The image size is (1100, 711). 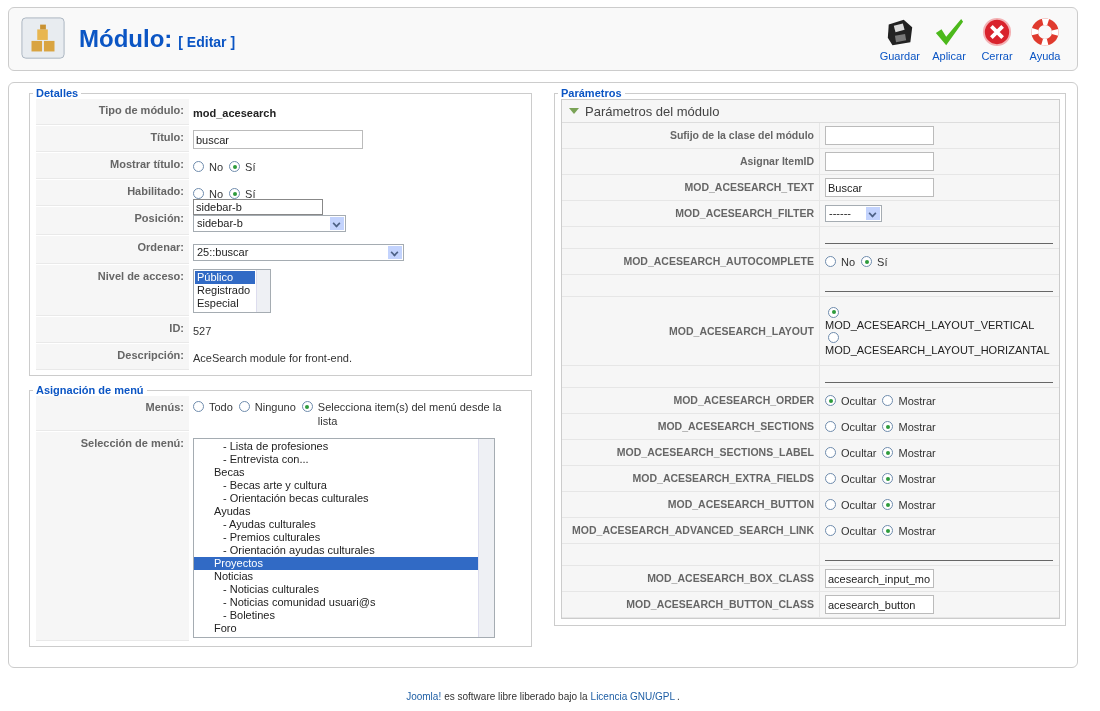 I want to click on autocomplete-suggestion: sidebar-b, so click(x=258, y=207).